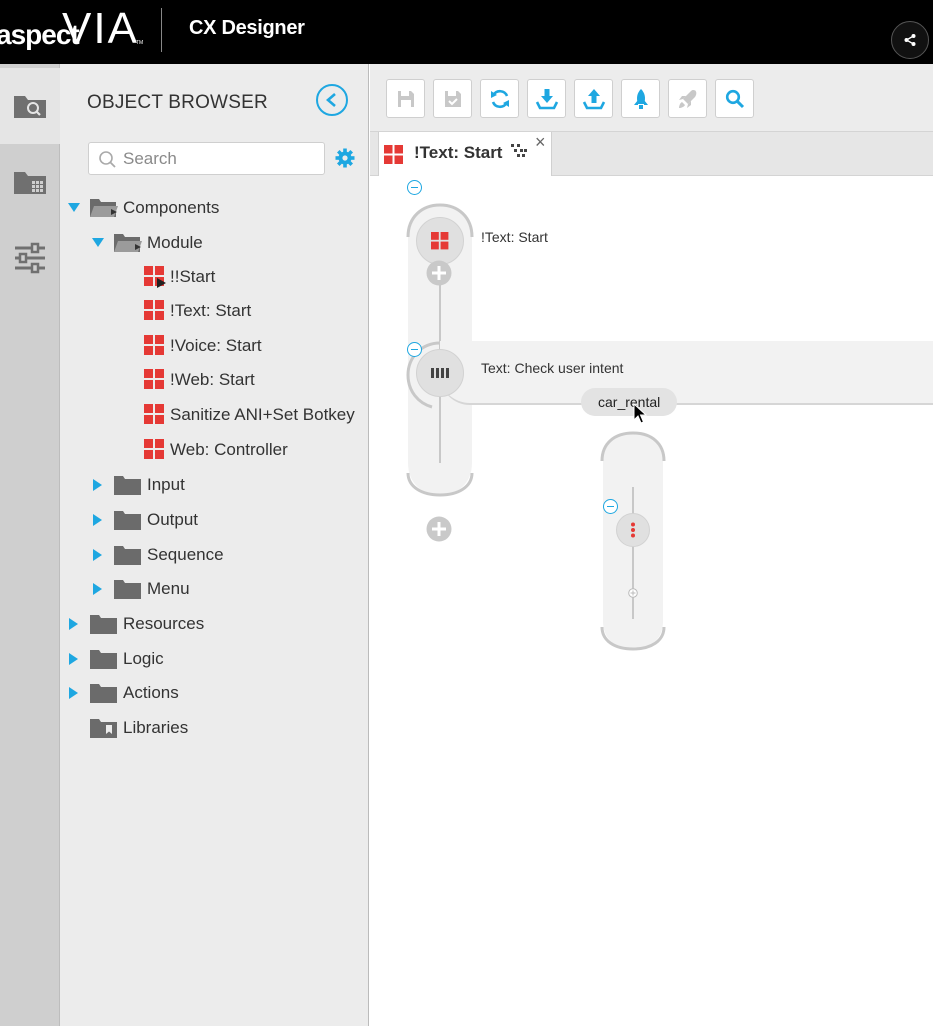 This screenshot has width=933, height=1026. Describe the element at coordinates (138, 728) in the screenshot. I see `tree-item-libraries: Libraries` at that location.